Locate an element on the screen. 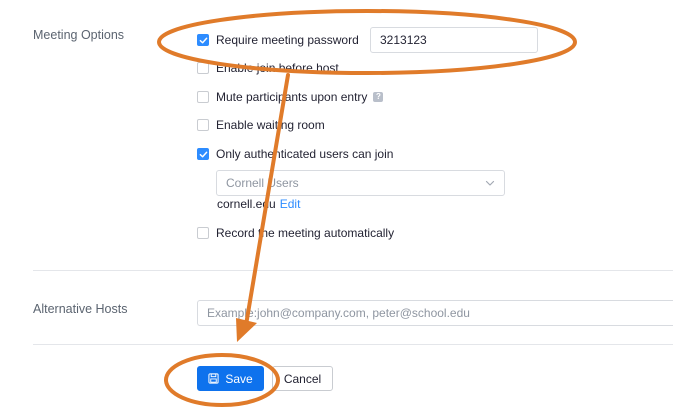  option-authenticated-users: Only authenticated users can join is located at coordinates (295, 154).